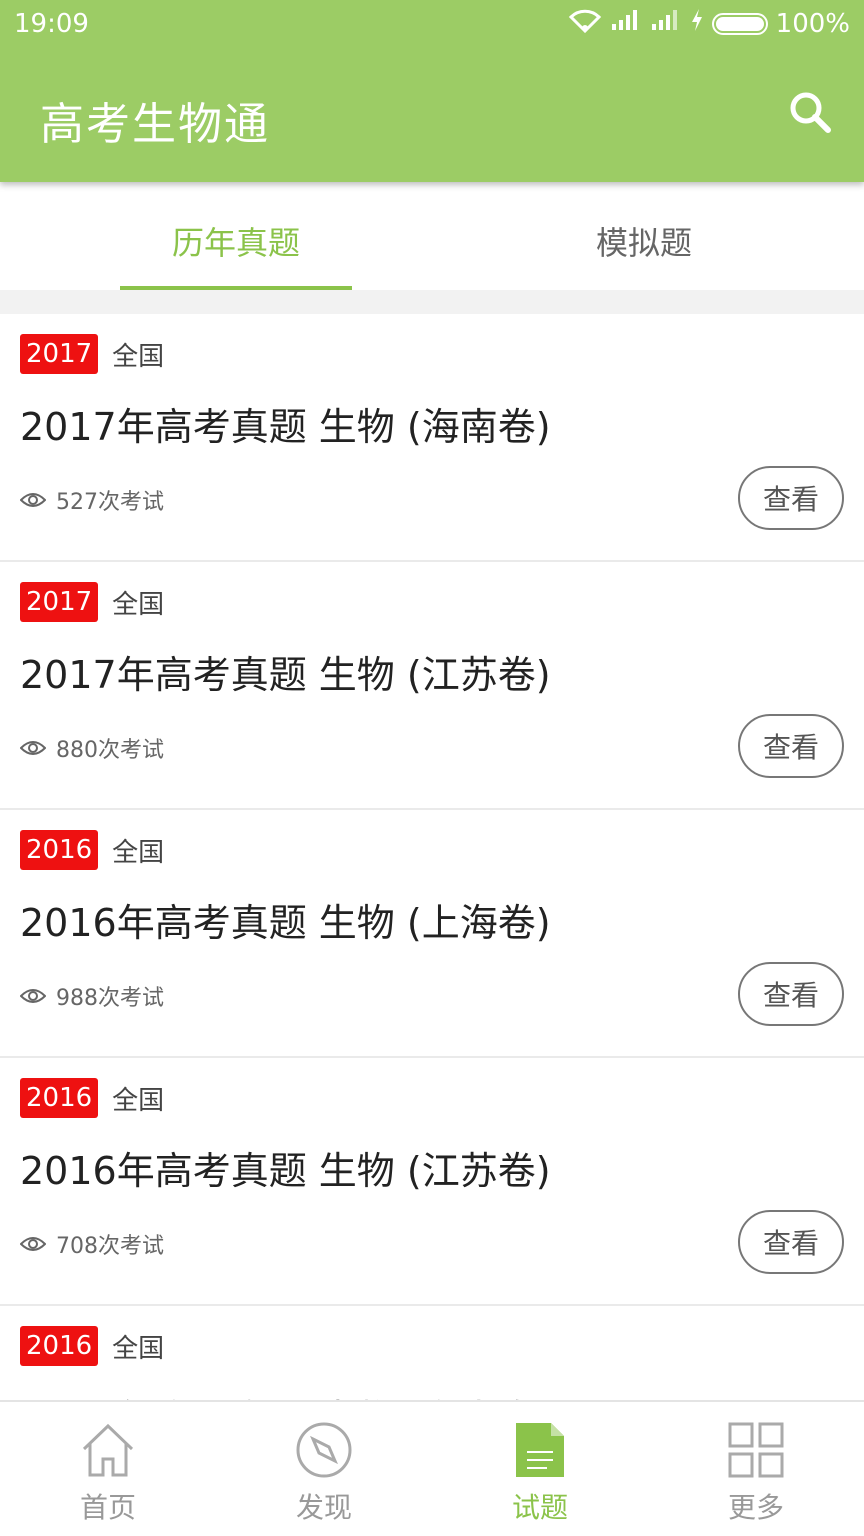  I want to click on tab-label: 历年真题, so click(235, 243).